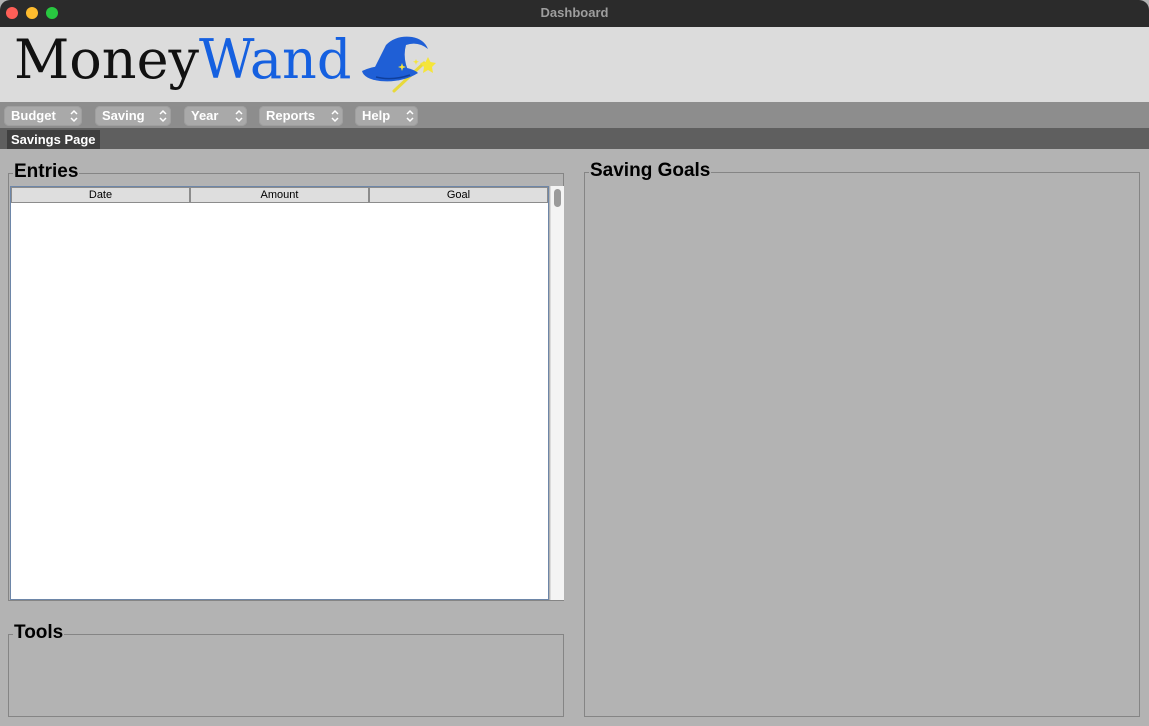  Describe the element at coordinates (574, 64) in the screenshot. I see `app-header: MoneyWand` at that location.